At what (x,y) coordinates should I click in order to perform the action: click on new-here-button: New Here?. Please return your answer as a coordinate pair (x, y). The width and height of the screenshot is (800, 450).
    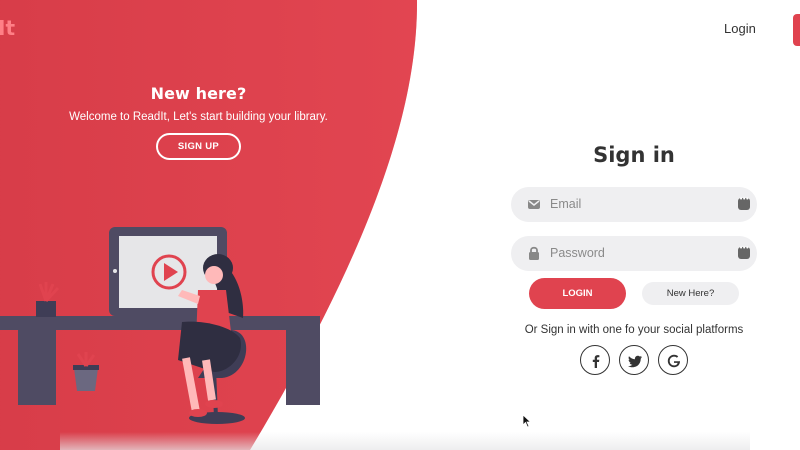
    Looking at the image, I should click on (690, 293).